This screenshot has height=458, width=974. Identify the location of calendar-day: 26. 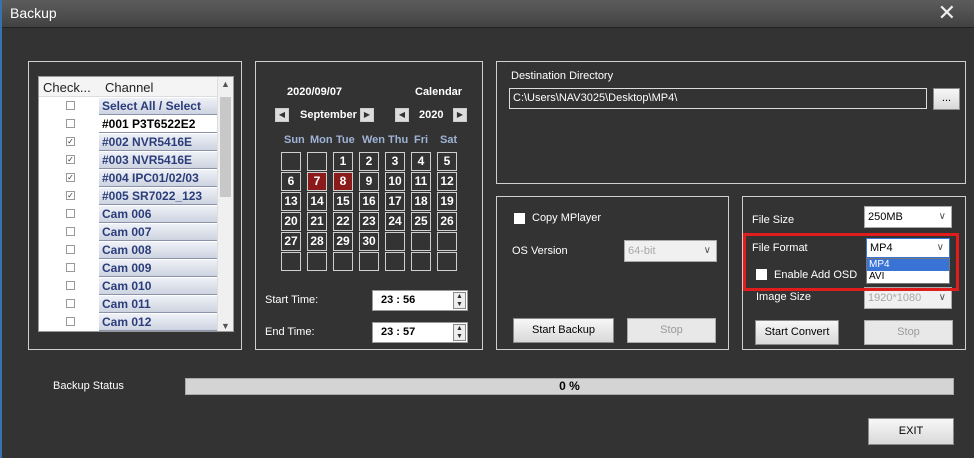
(447, 221).